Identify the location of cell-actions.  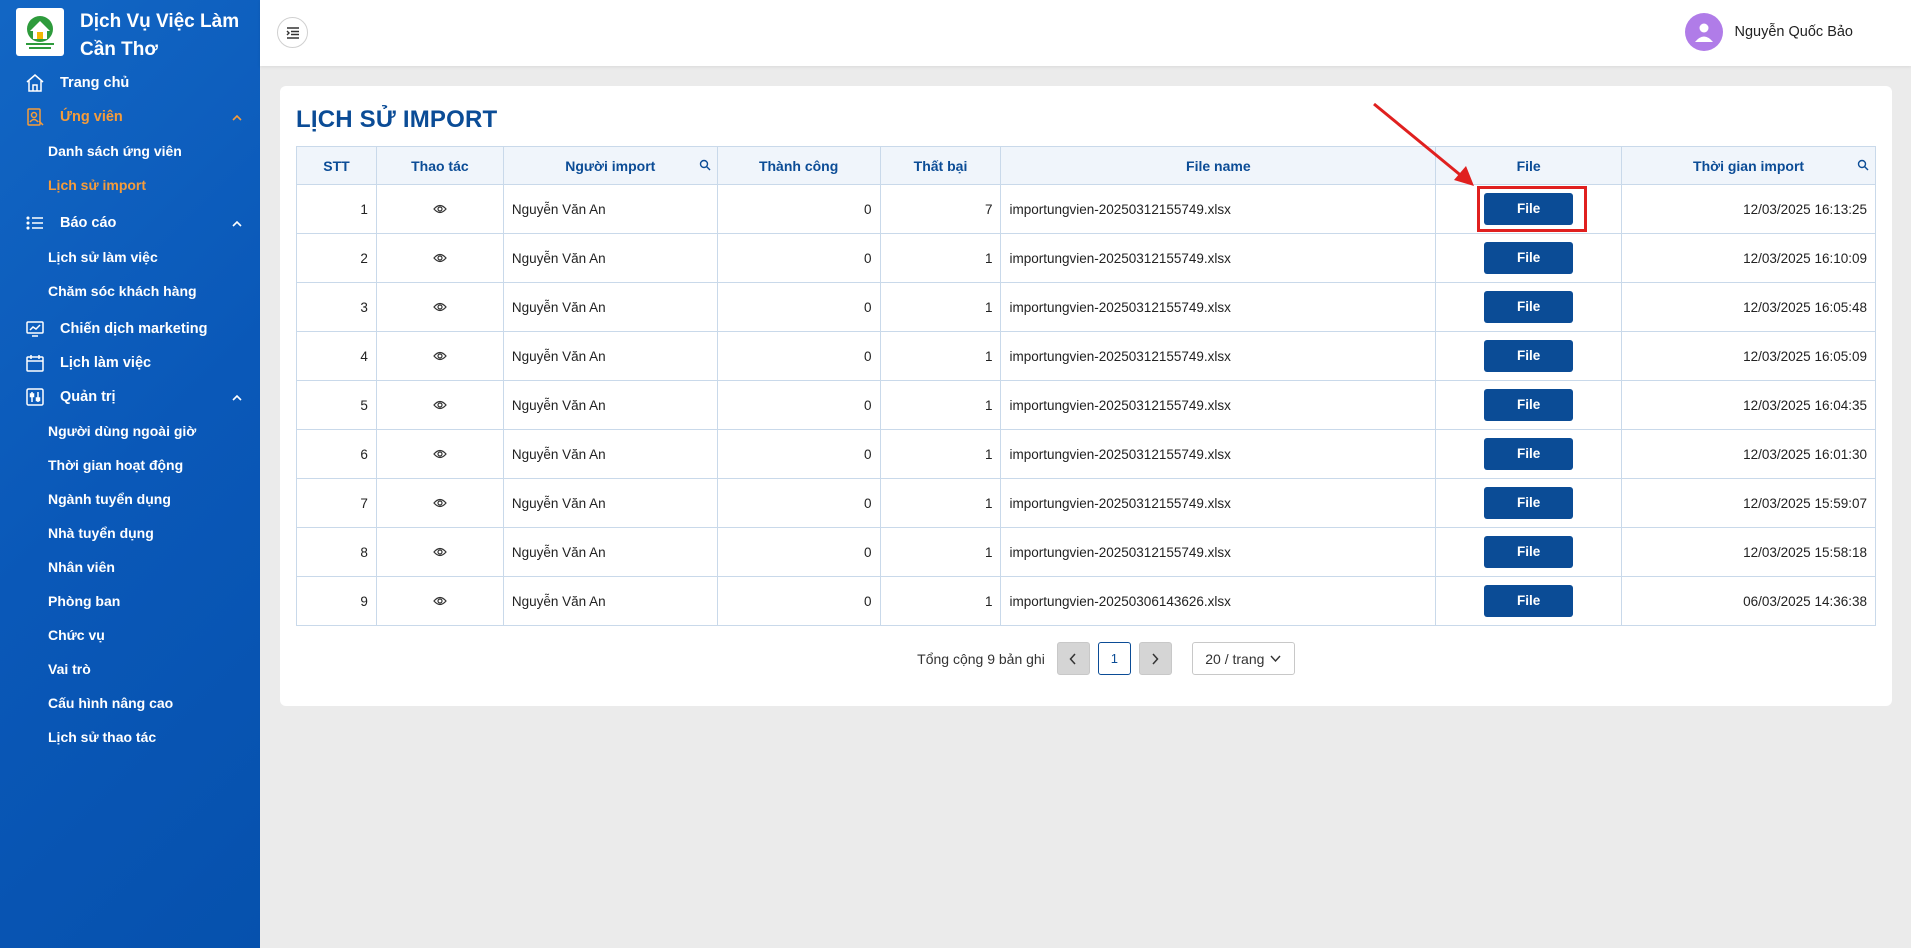
(439, 258).